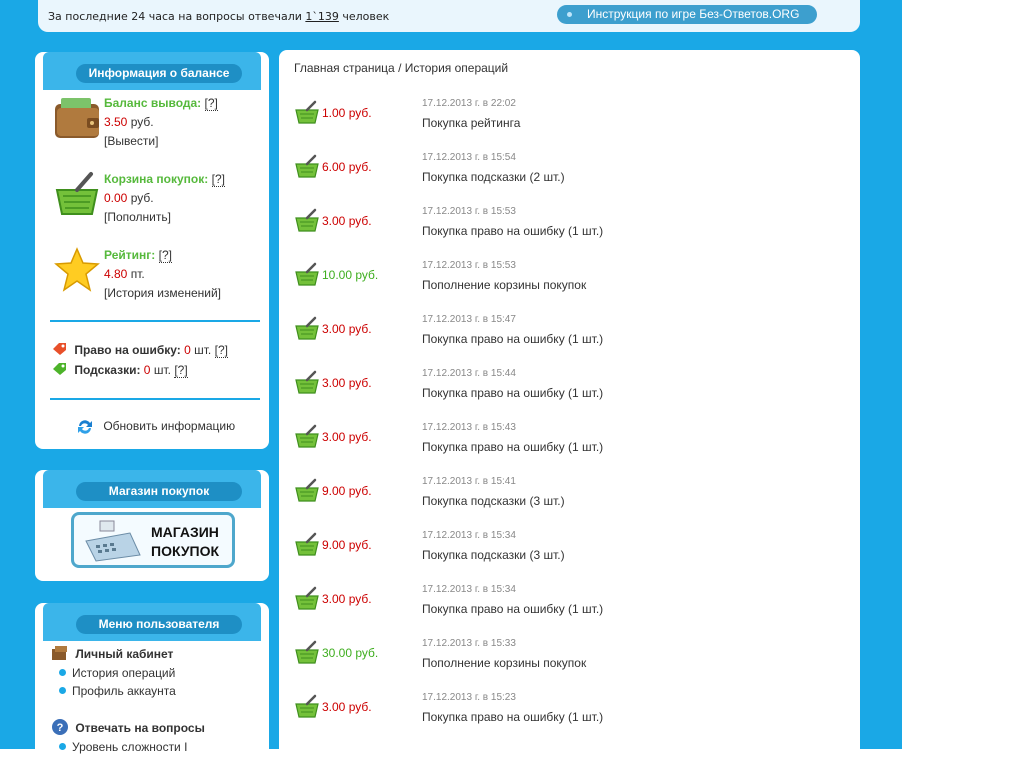  Describe the element at coordinates (347, 113) in the screenshot. I see `operation-amount: 1.00 руб.` at that location.